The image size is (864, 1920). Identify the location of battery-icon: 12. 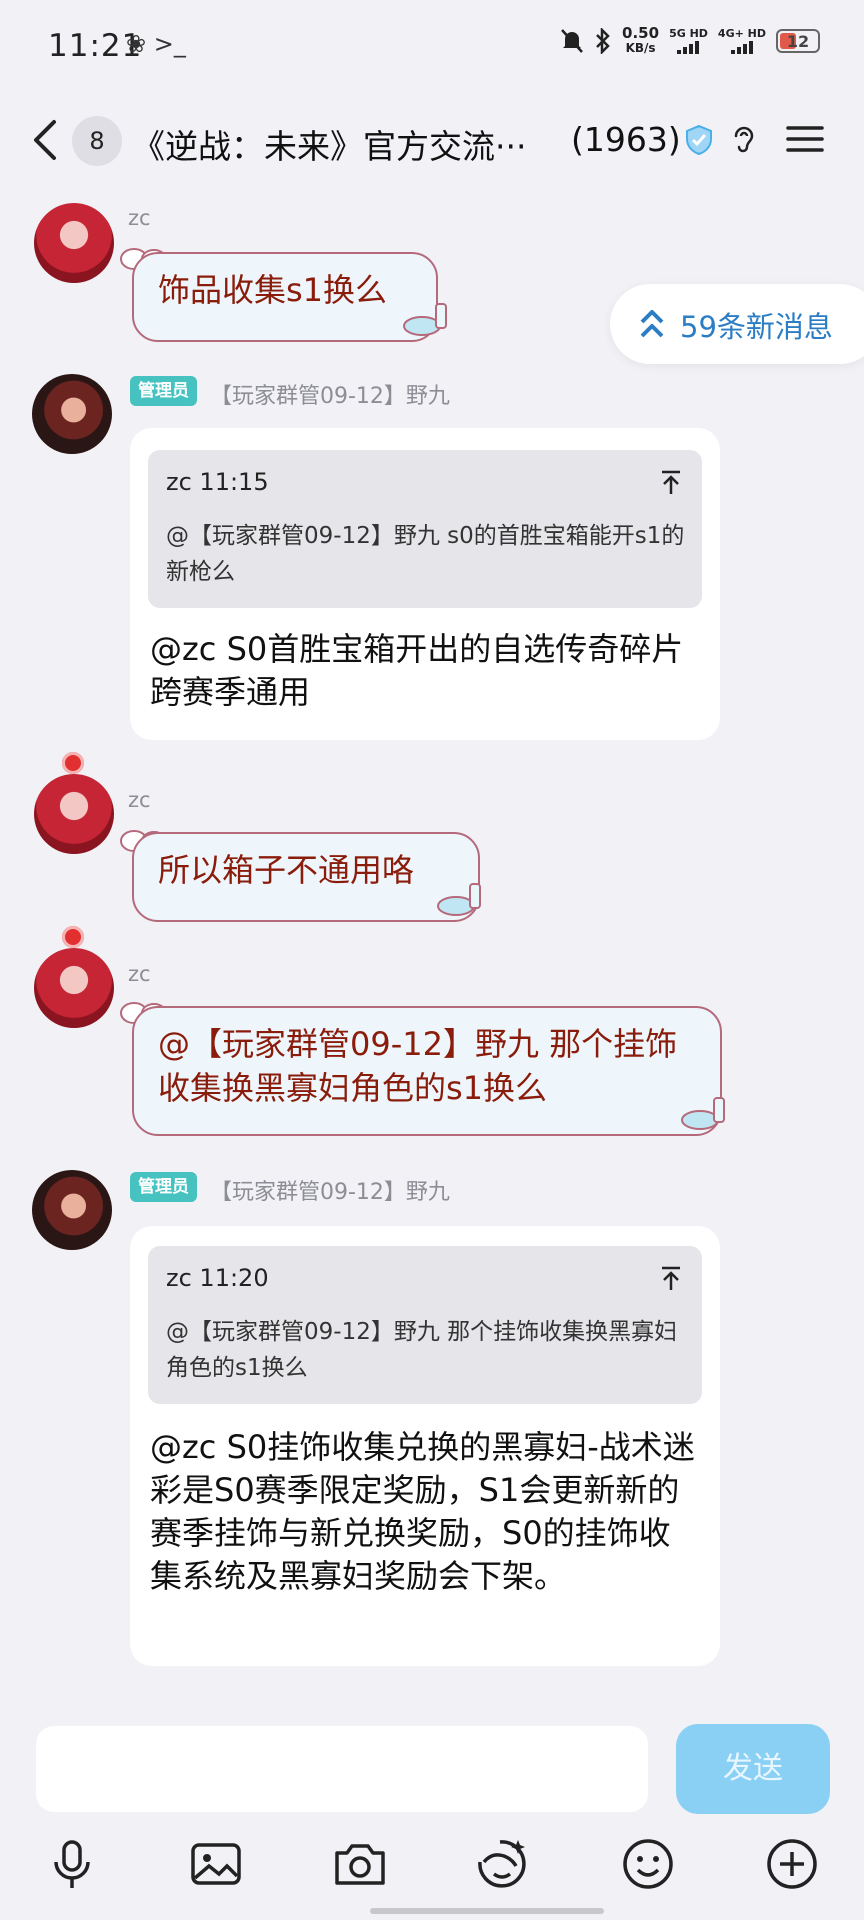
(798, 41).